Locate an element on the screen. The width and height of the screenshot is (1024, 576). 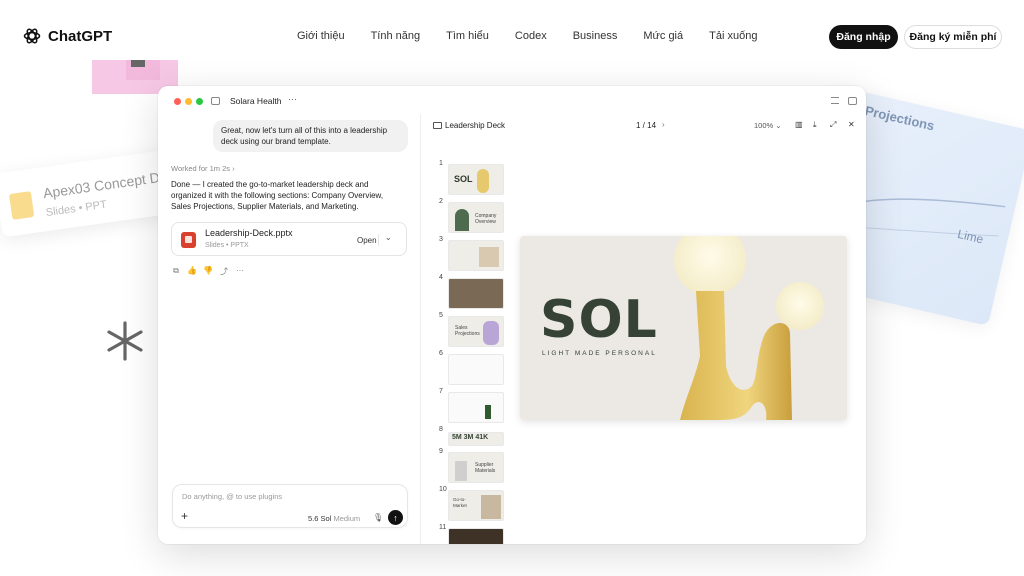
maximize-window-dot is located at coordinates (199, 101).